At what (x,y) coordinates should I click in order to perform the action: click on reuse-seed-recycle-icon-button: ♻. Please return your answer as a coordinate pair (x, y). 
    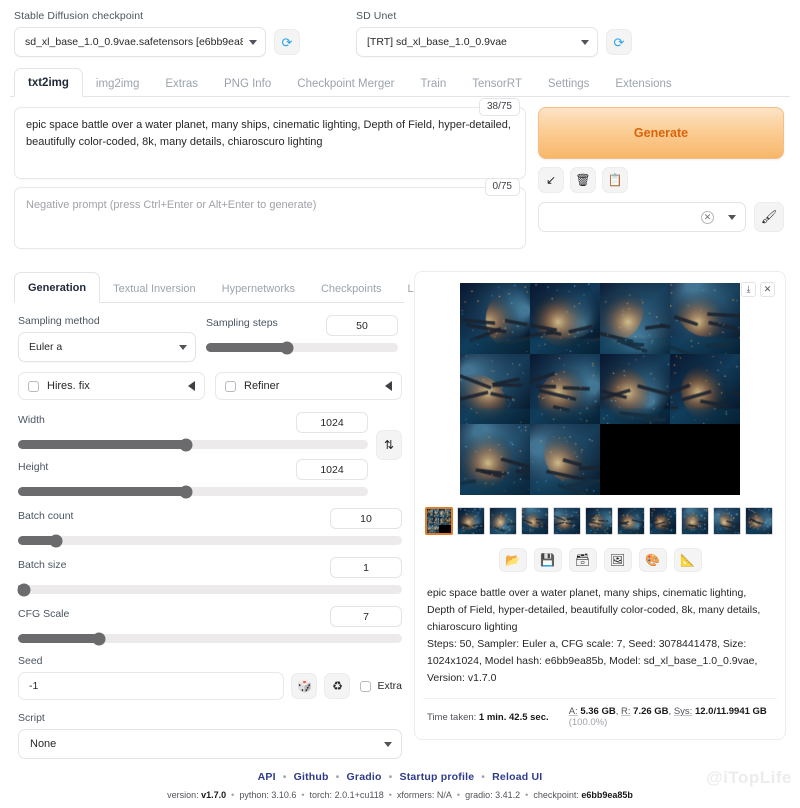
    Looking at the image, I should click on (337, 686).